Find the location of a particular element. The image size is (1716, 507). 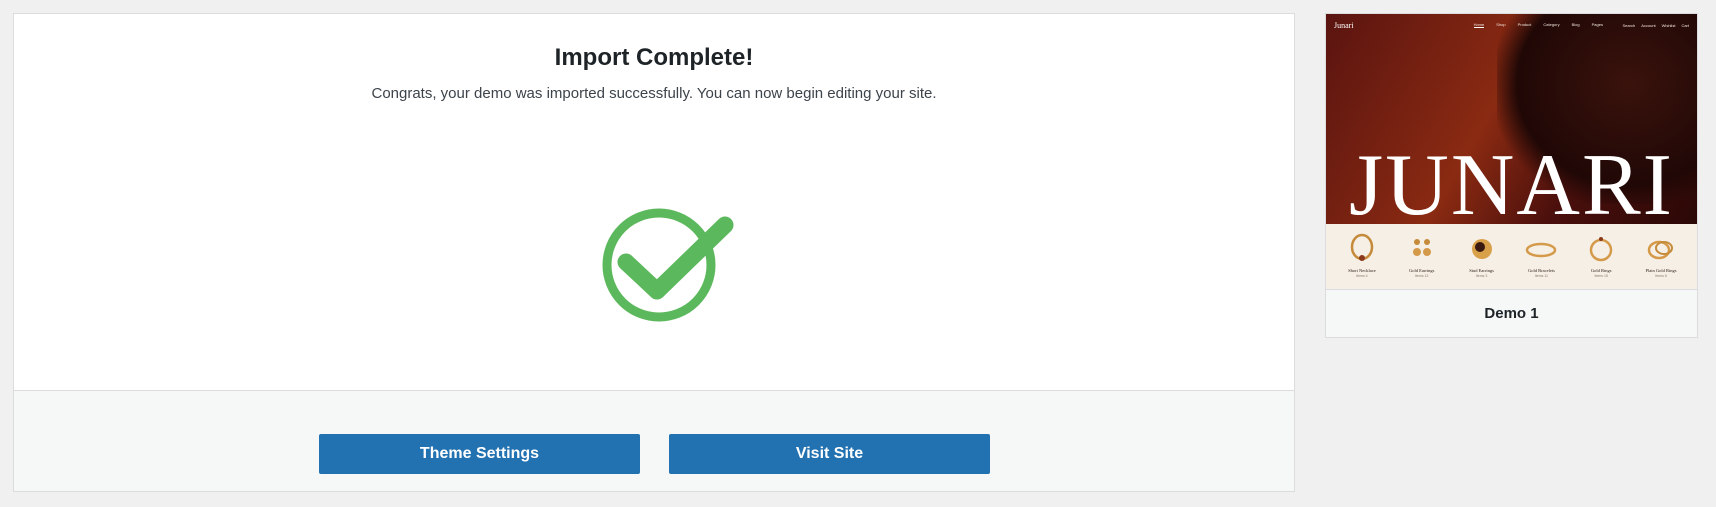

preview-menu-item: Home is located at coordinates (1479, 25).